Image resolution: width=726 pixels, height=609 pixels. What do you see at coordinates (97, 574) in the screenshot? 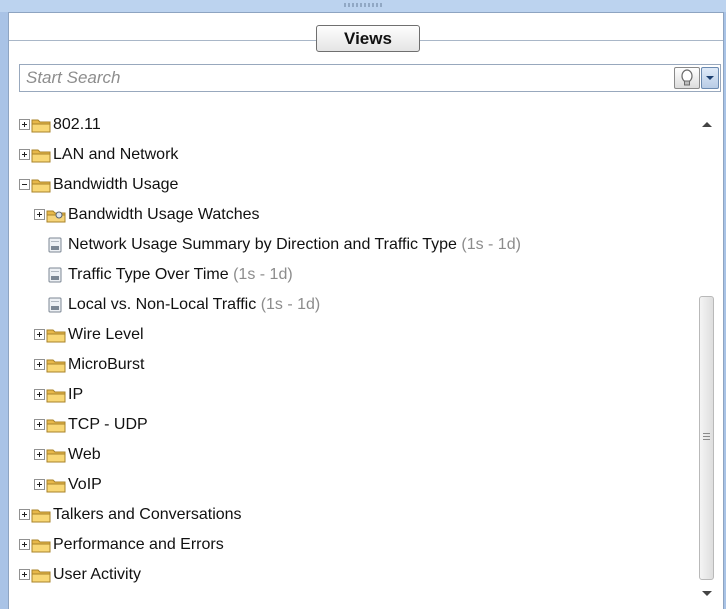
I see `tree-item-label: User Activity` at bounding box center [97, 574].